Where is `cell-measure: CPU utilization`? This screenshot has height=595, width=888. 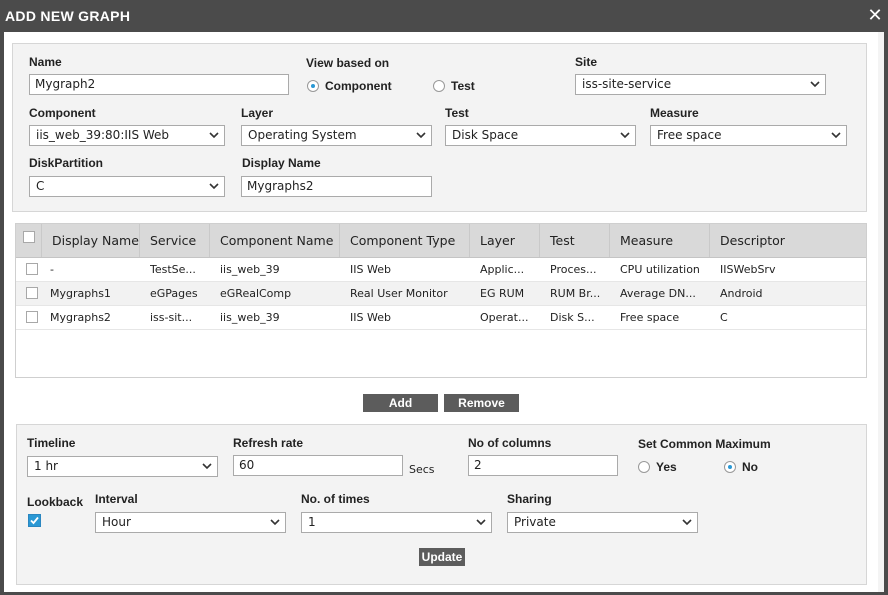
cell-measure: CPU utilization is located at coordinates (660, 269).